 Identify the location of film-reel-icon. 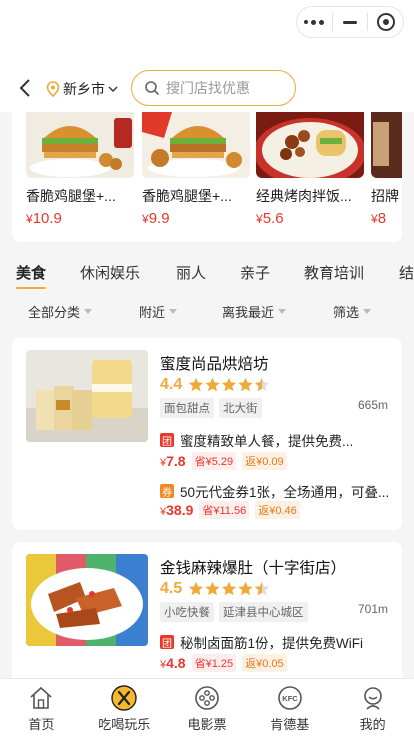
(207, 698).